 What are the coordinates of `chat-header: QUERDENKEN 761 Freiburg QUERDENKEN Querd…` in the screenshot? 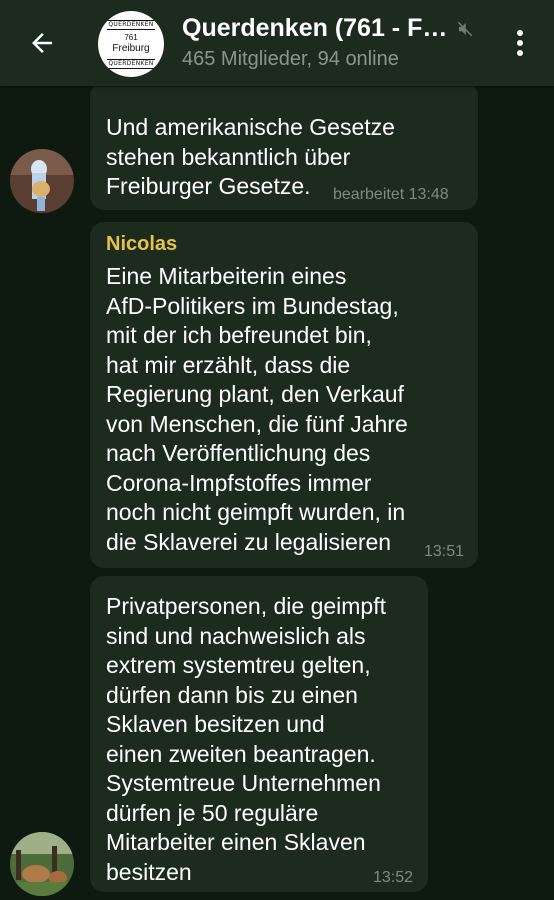 It's located at (277, 43).